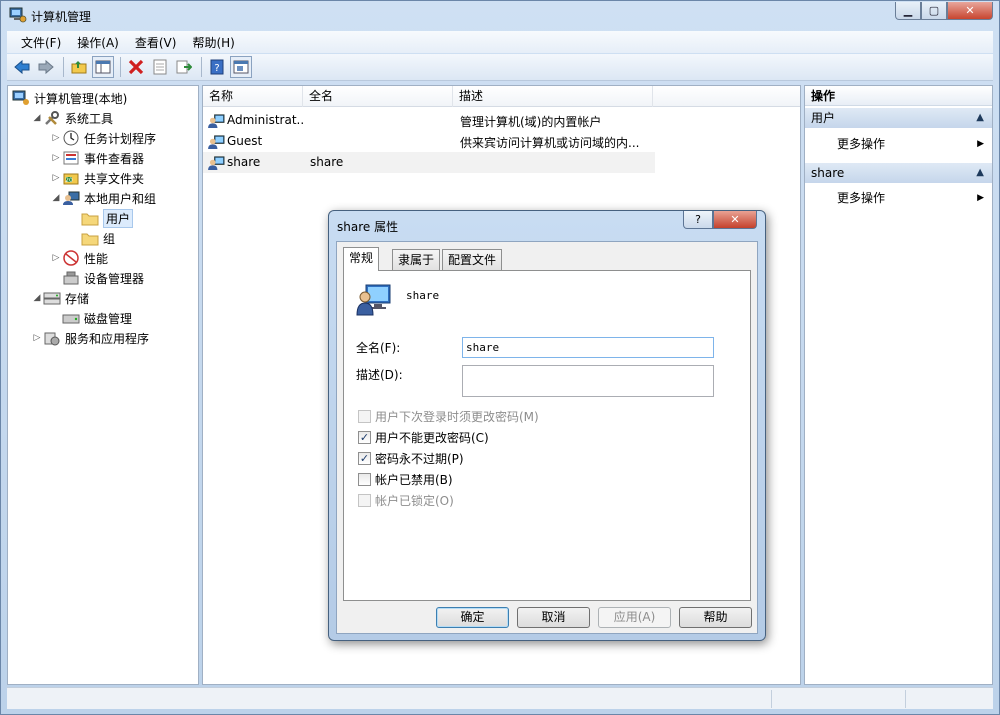 The image size is (1000, 715). I want to click on checkbox-row: 帐户已禁用(B), so click(405, 479).